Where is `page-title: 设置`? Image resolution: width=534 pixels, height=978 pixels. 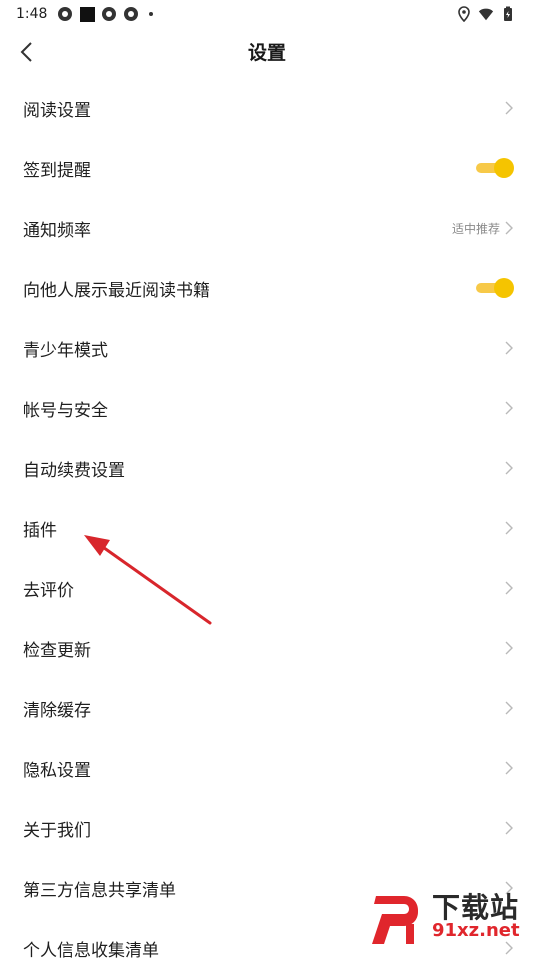 page-title: 设置 is located at coordinates (266, 53).